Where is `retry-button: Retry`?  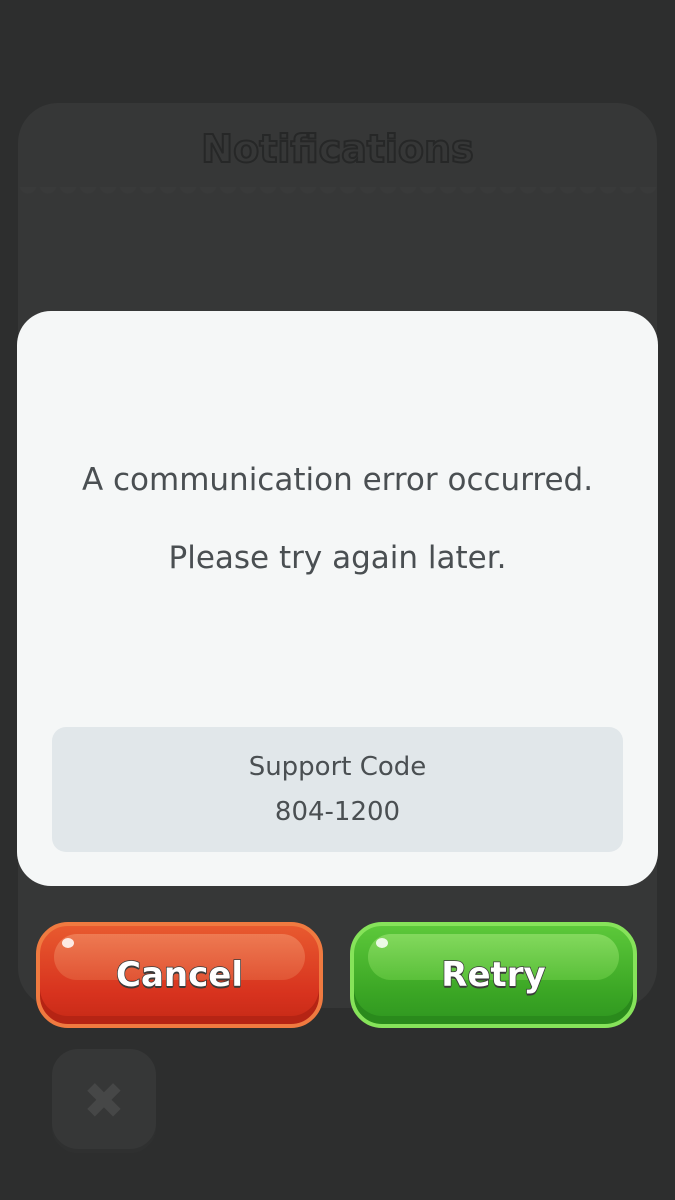
retry-button: Retry is located at coordinates (493, 975).